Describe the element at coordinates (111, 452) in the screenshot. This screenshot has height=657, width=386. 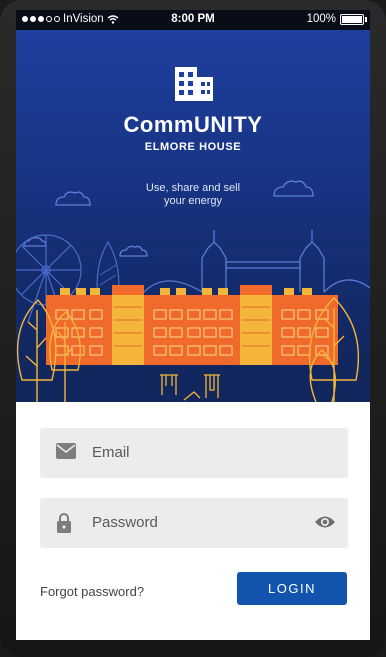
I see `email-placeholder: Email` at that location.